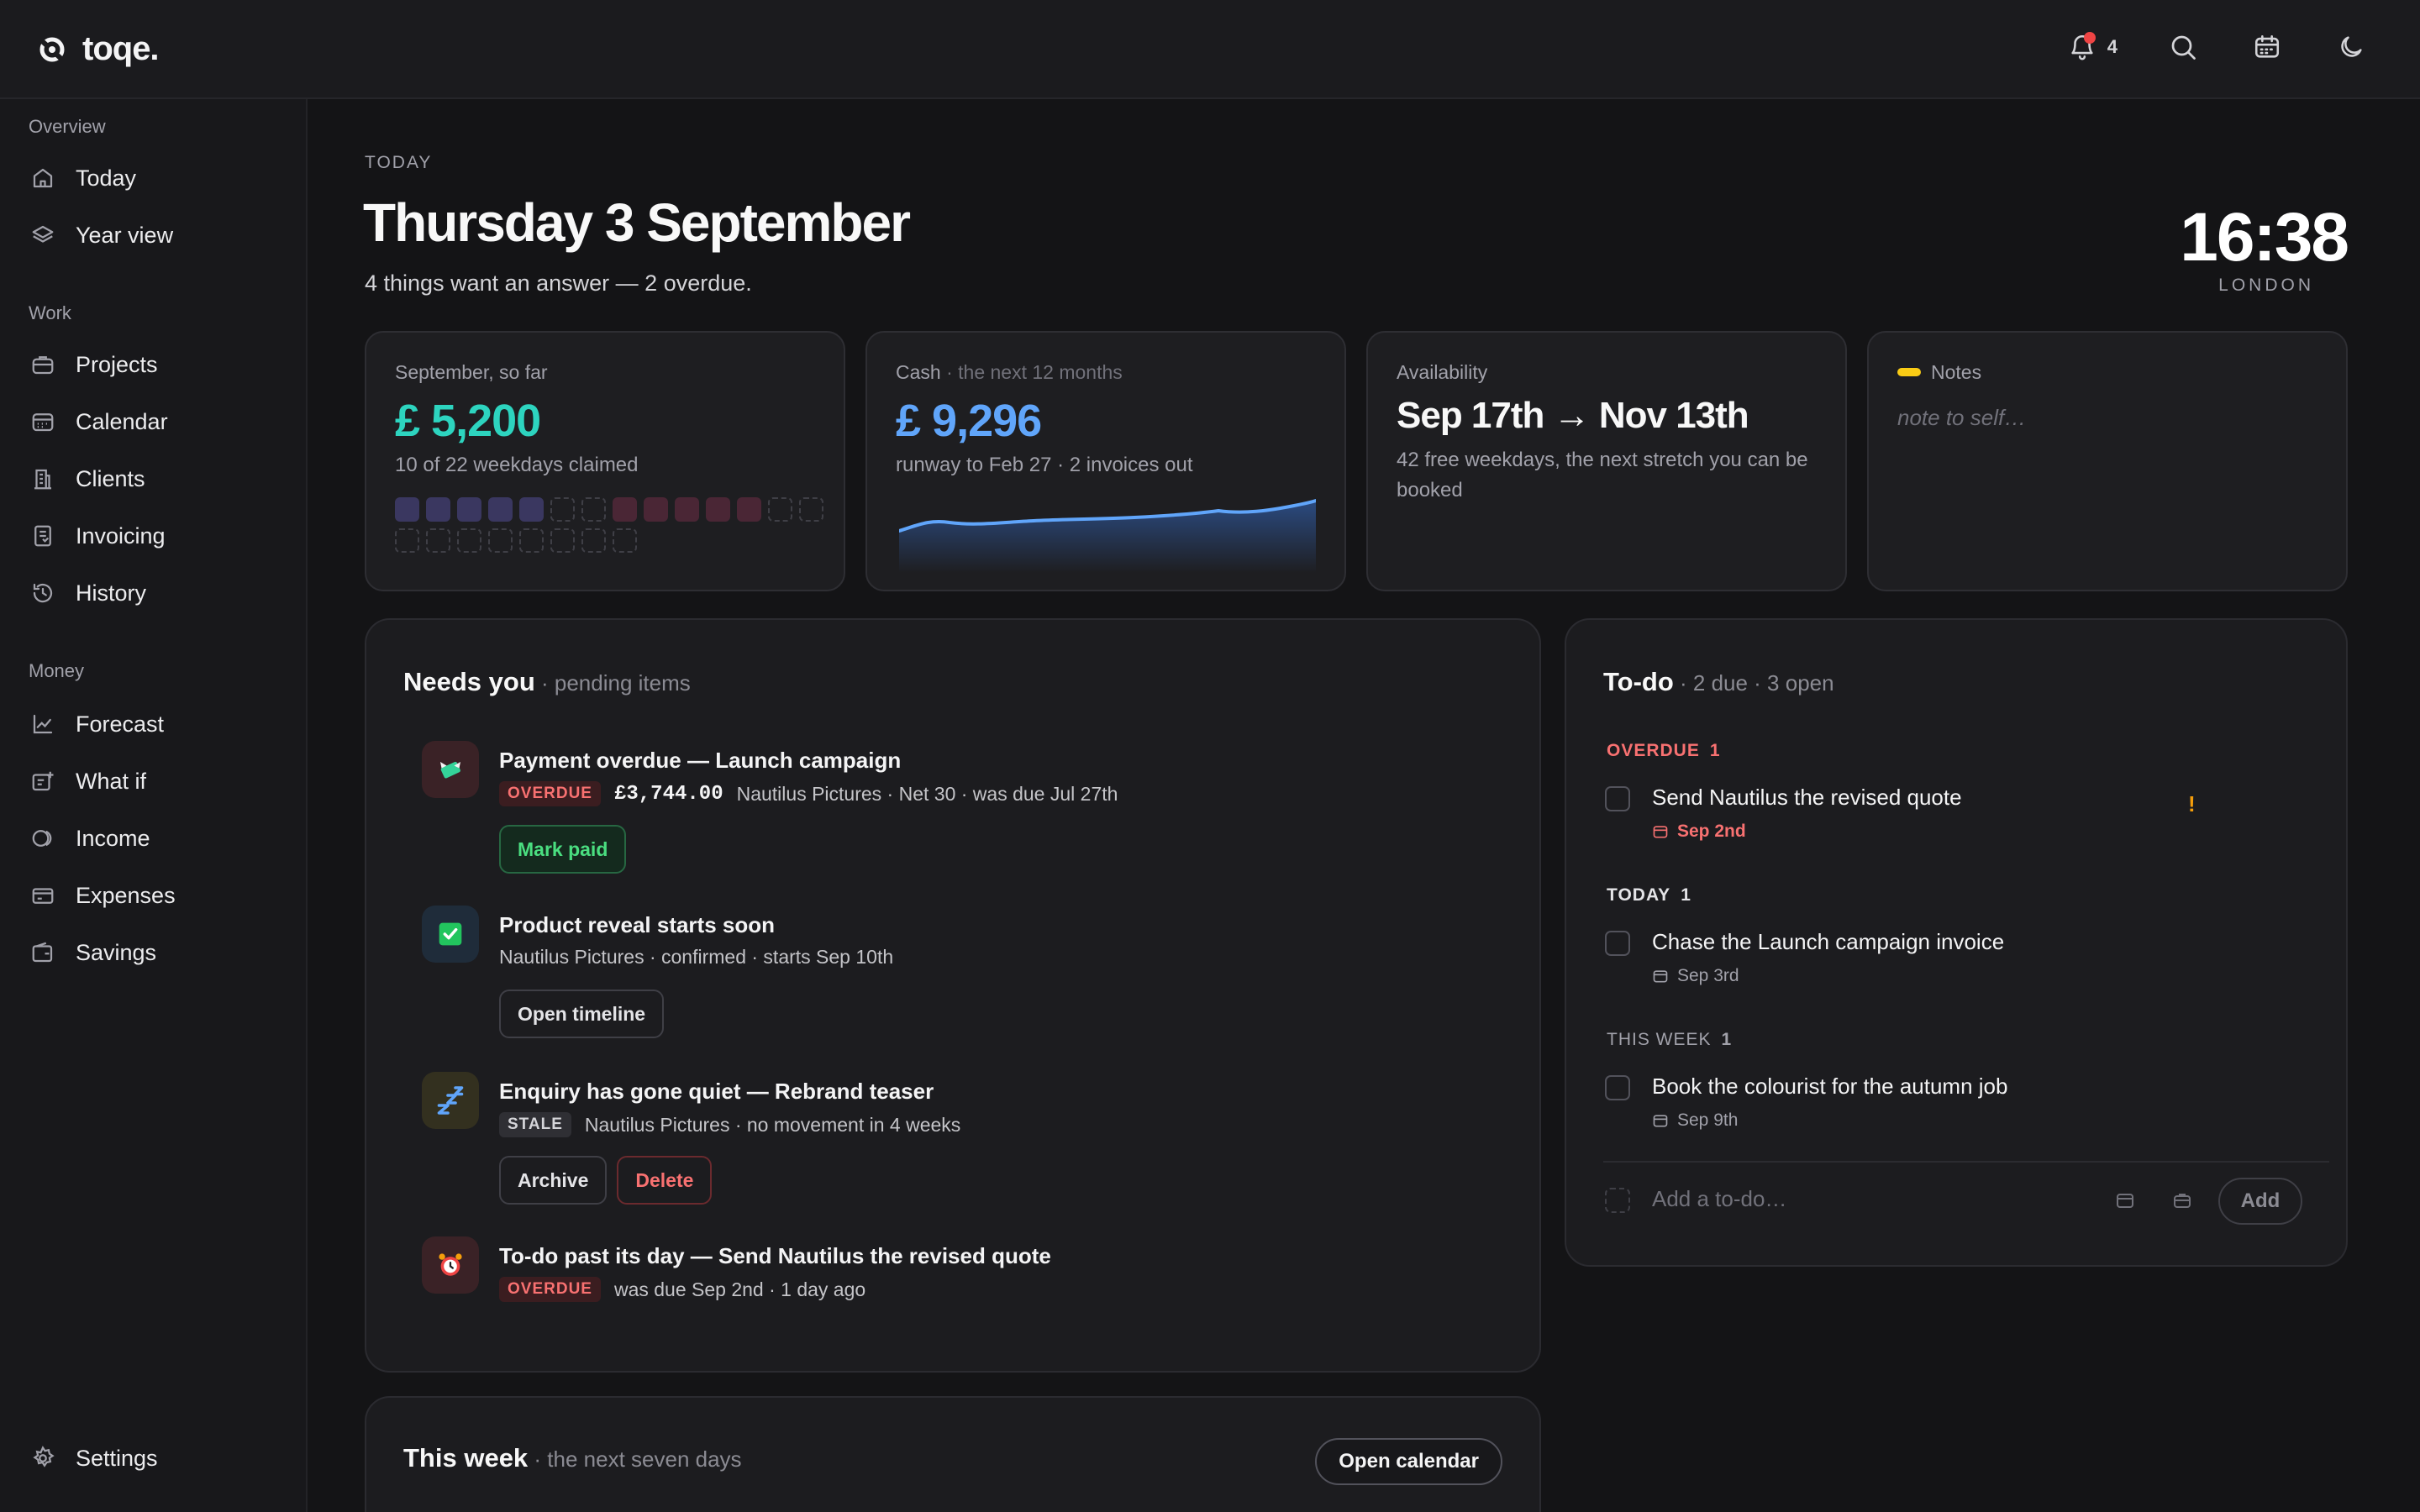 This screenshot has width=2420, height=1512. I want to click on sidebar-item-year-view: Year view, so click(101, 235).